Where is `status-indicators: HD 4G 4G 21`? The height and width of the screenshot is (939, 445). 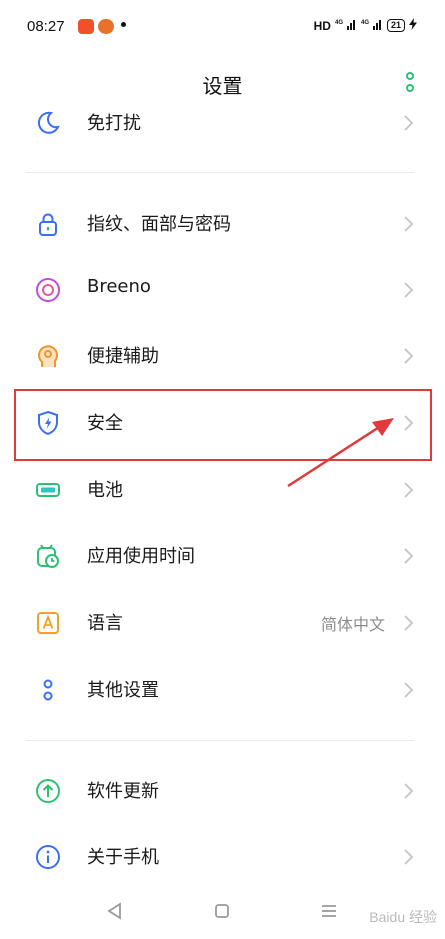
status-indicators: HD 4G 4G 21 is located at coordinates (365, 25).